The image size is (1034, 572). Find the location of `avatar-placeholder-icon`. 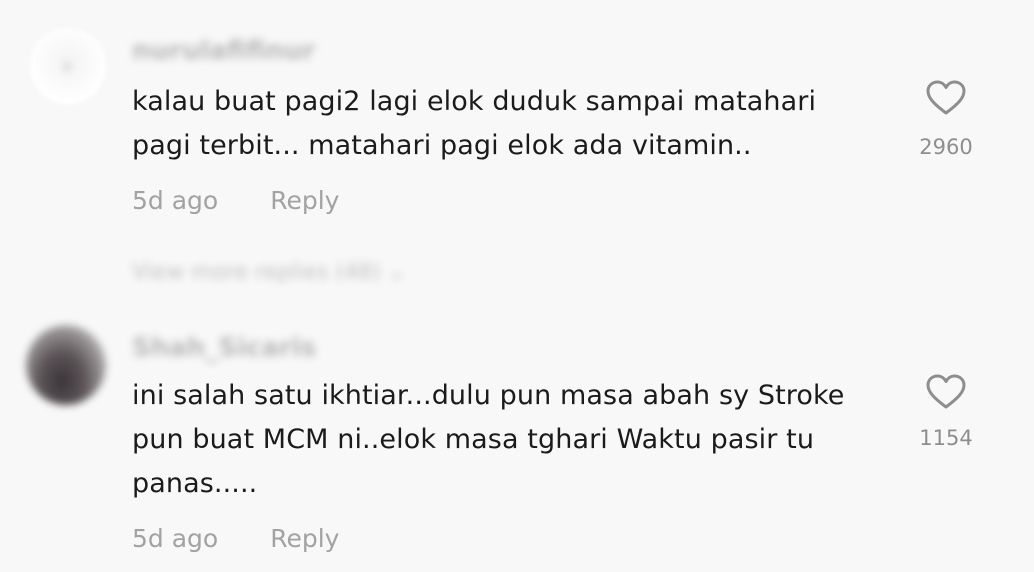

avatar-placeholder-icon is located at coordinates (67, 67).